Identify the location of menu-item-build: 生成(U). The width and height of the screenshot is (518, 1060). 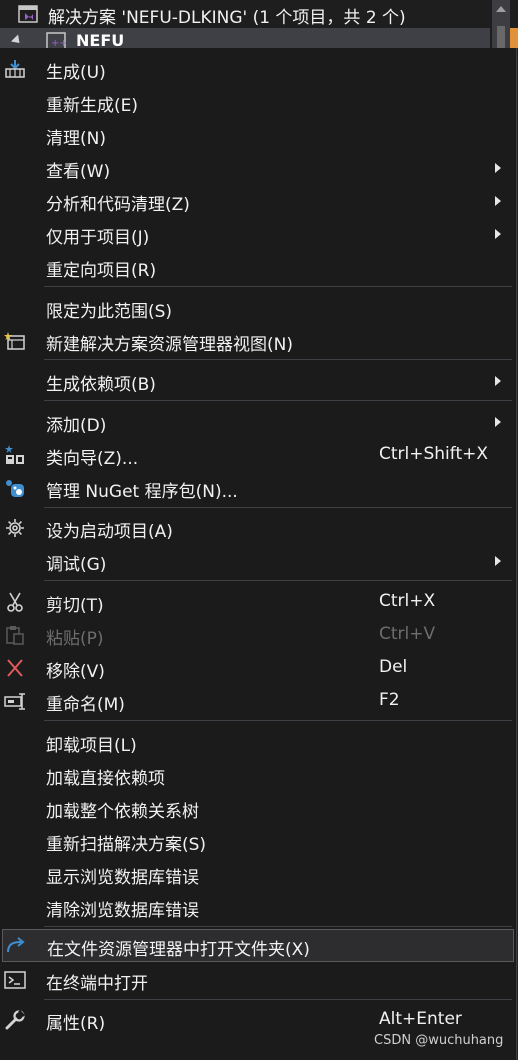
(258, 68).